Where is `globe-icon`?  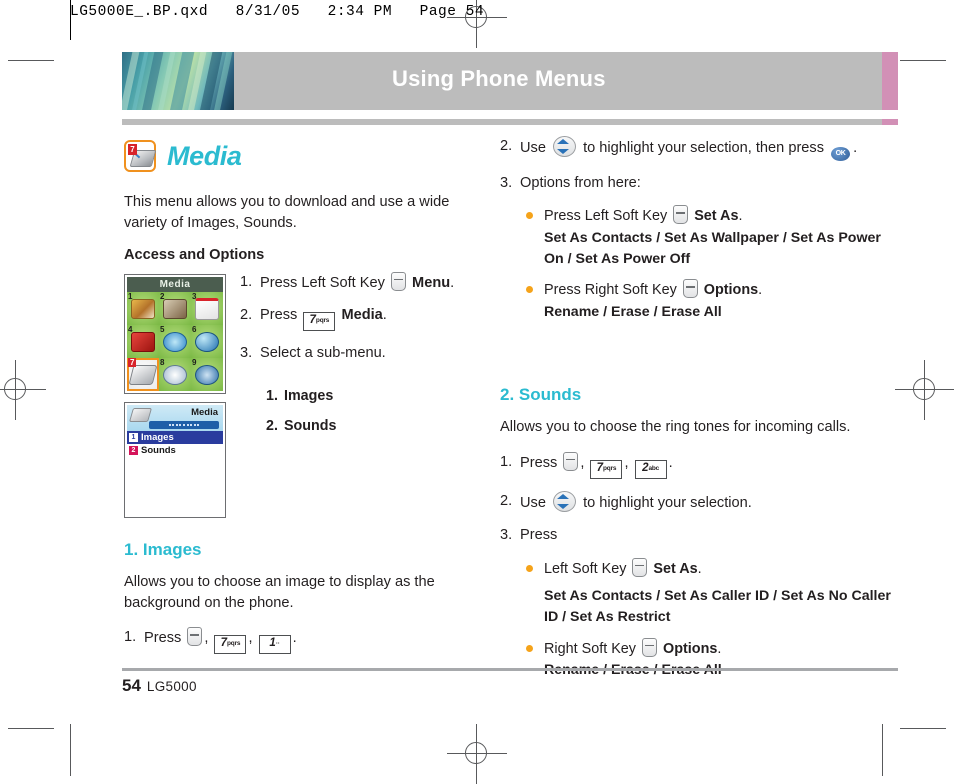
globe-icon is located at coordinates (207, 342).